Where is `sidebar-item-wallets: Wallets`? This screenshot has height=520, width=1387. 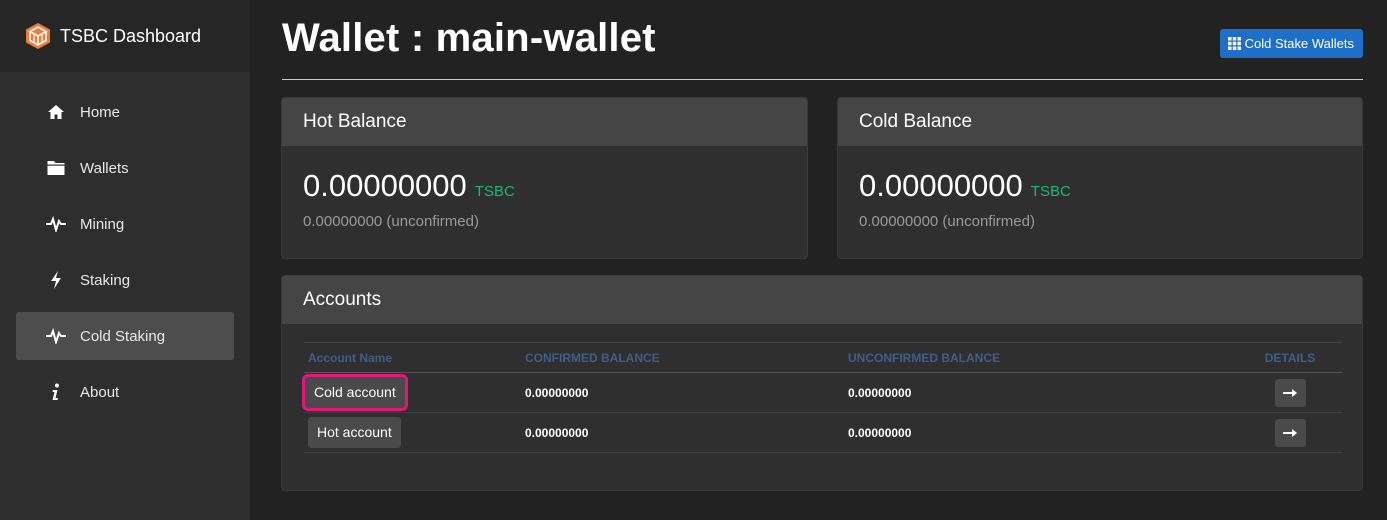 sidebar-item-wallets: Wallets is located at coordinates (125, 168).